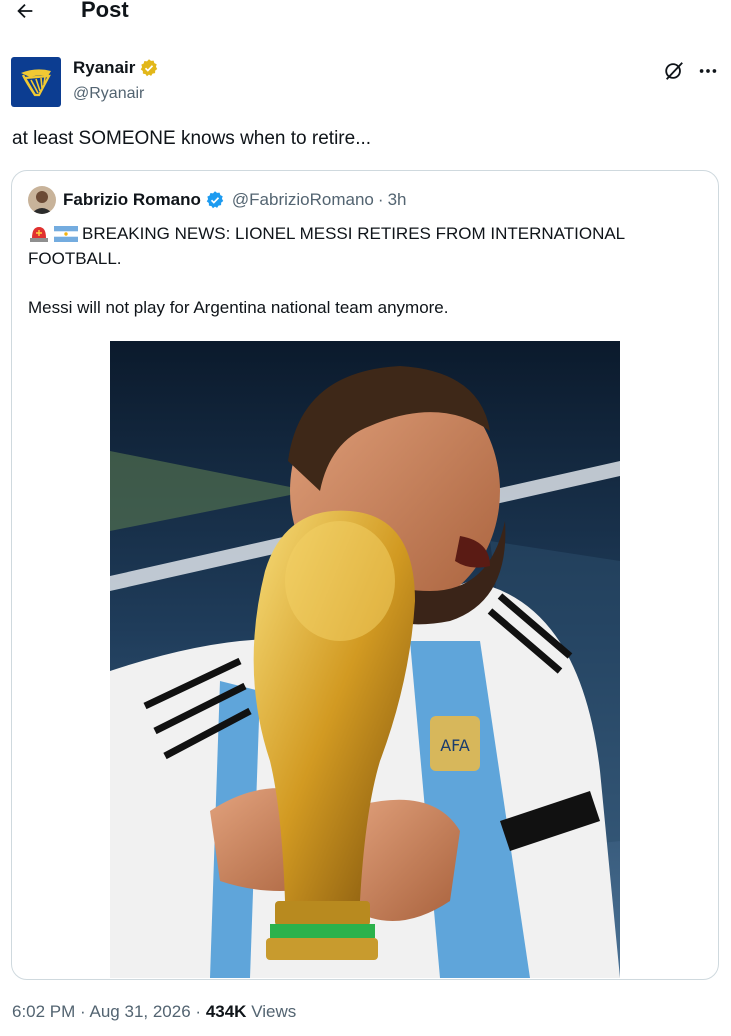 Image resolution: width=731 pixels, height=1036 pixels. I want to click on arrow-left-icon, so click(25, 11).